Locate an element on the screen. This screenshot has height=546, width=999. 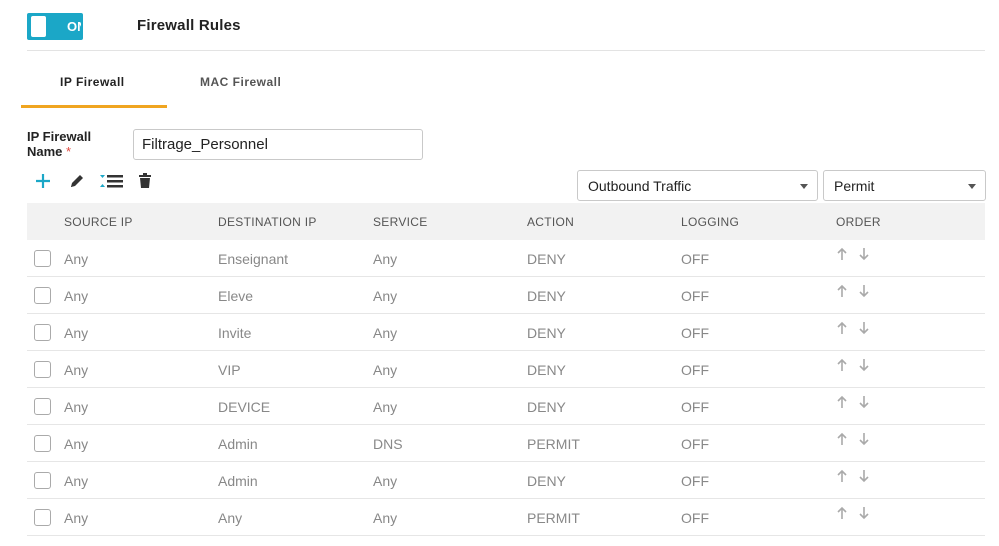
cell-destination-ip: Invite is located at coordinates (235, 333).